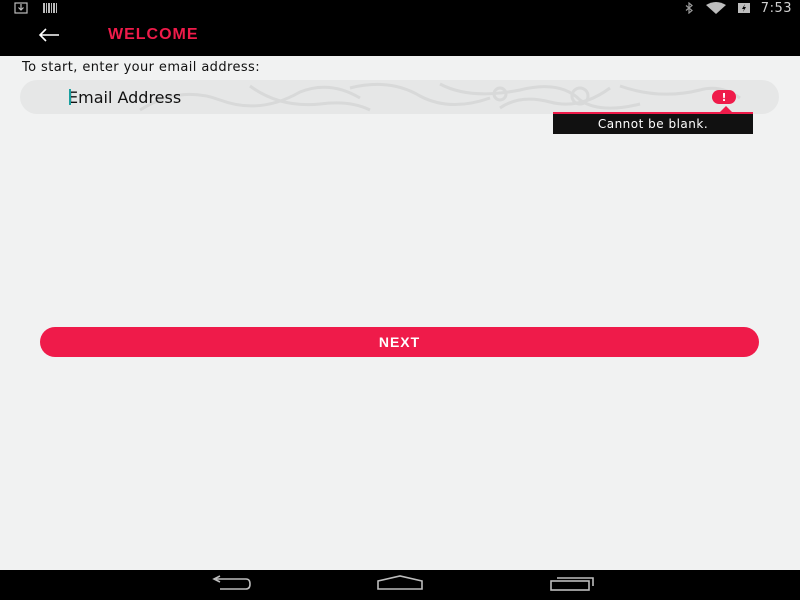 This screenshot has width=800, height=600. I want to click on email-field-container, so click(399, 97).